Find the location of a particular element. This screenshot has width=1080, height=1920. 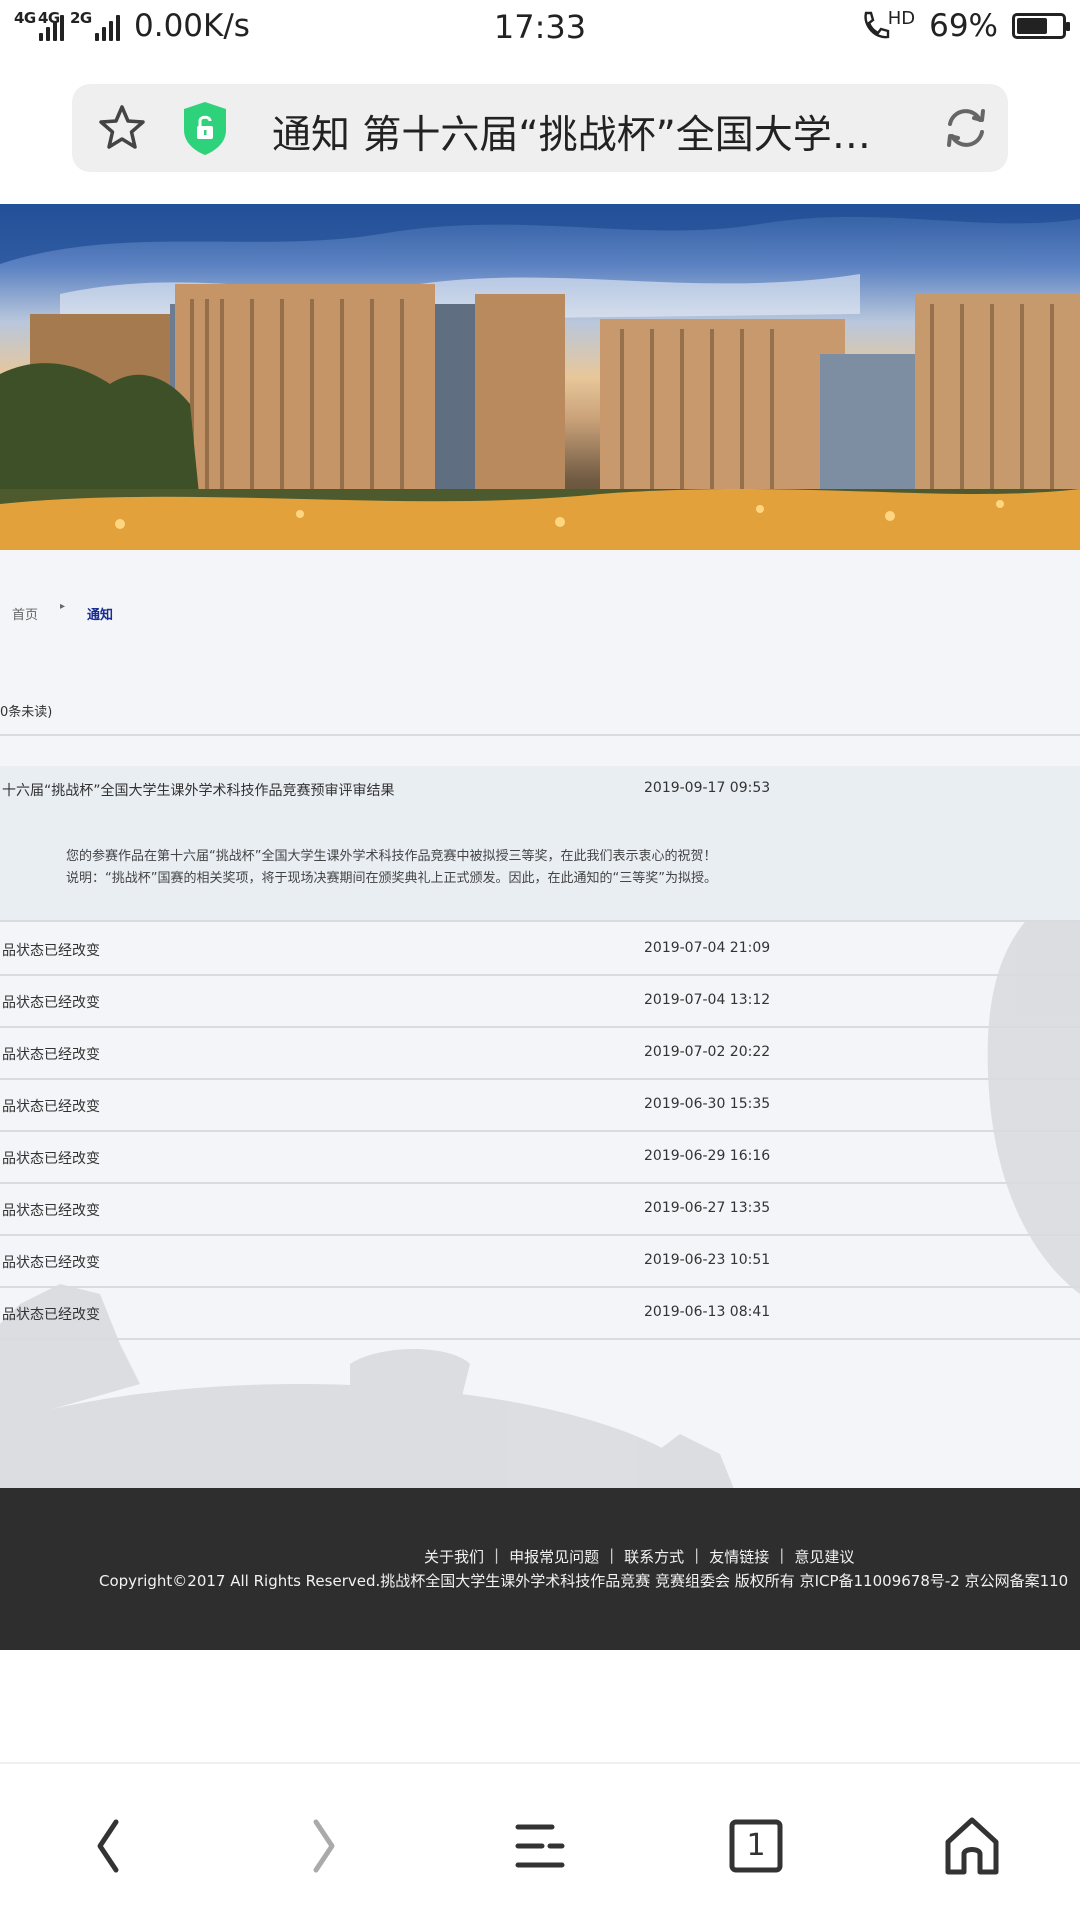

notice-date: 2019-07-02 20:22 is located at coordinates (707, 1052).